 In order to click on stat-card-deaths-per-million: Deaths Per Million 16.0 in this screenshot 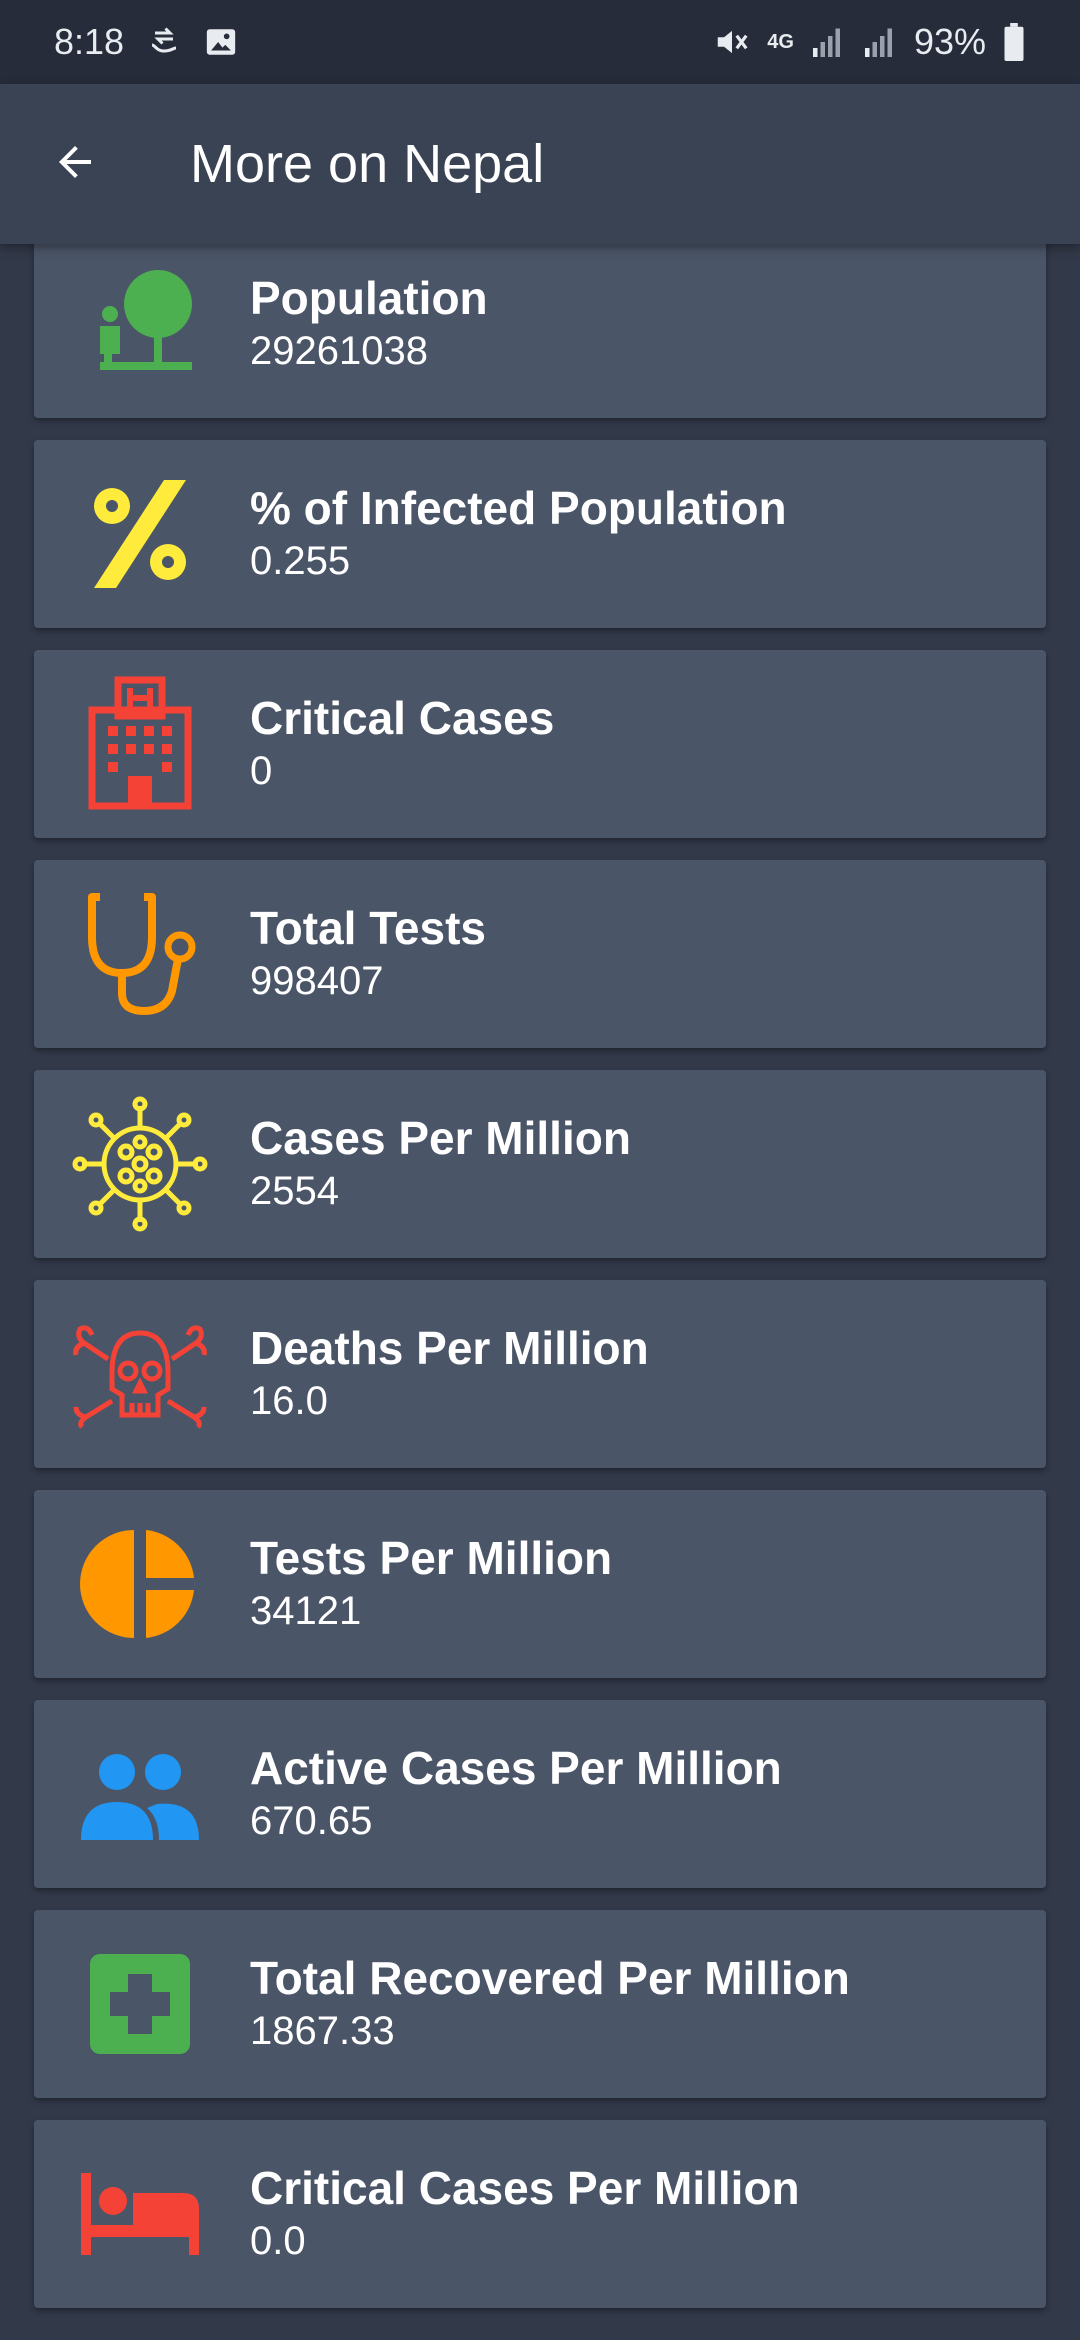, I will do `click(540, 1374)`.